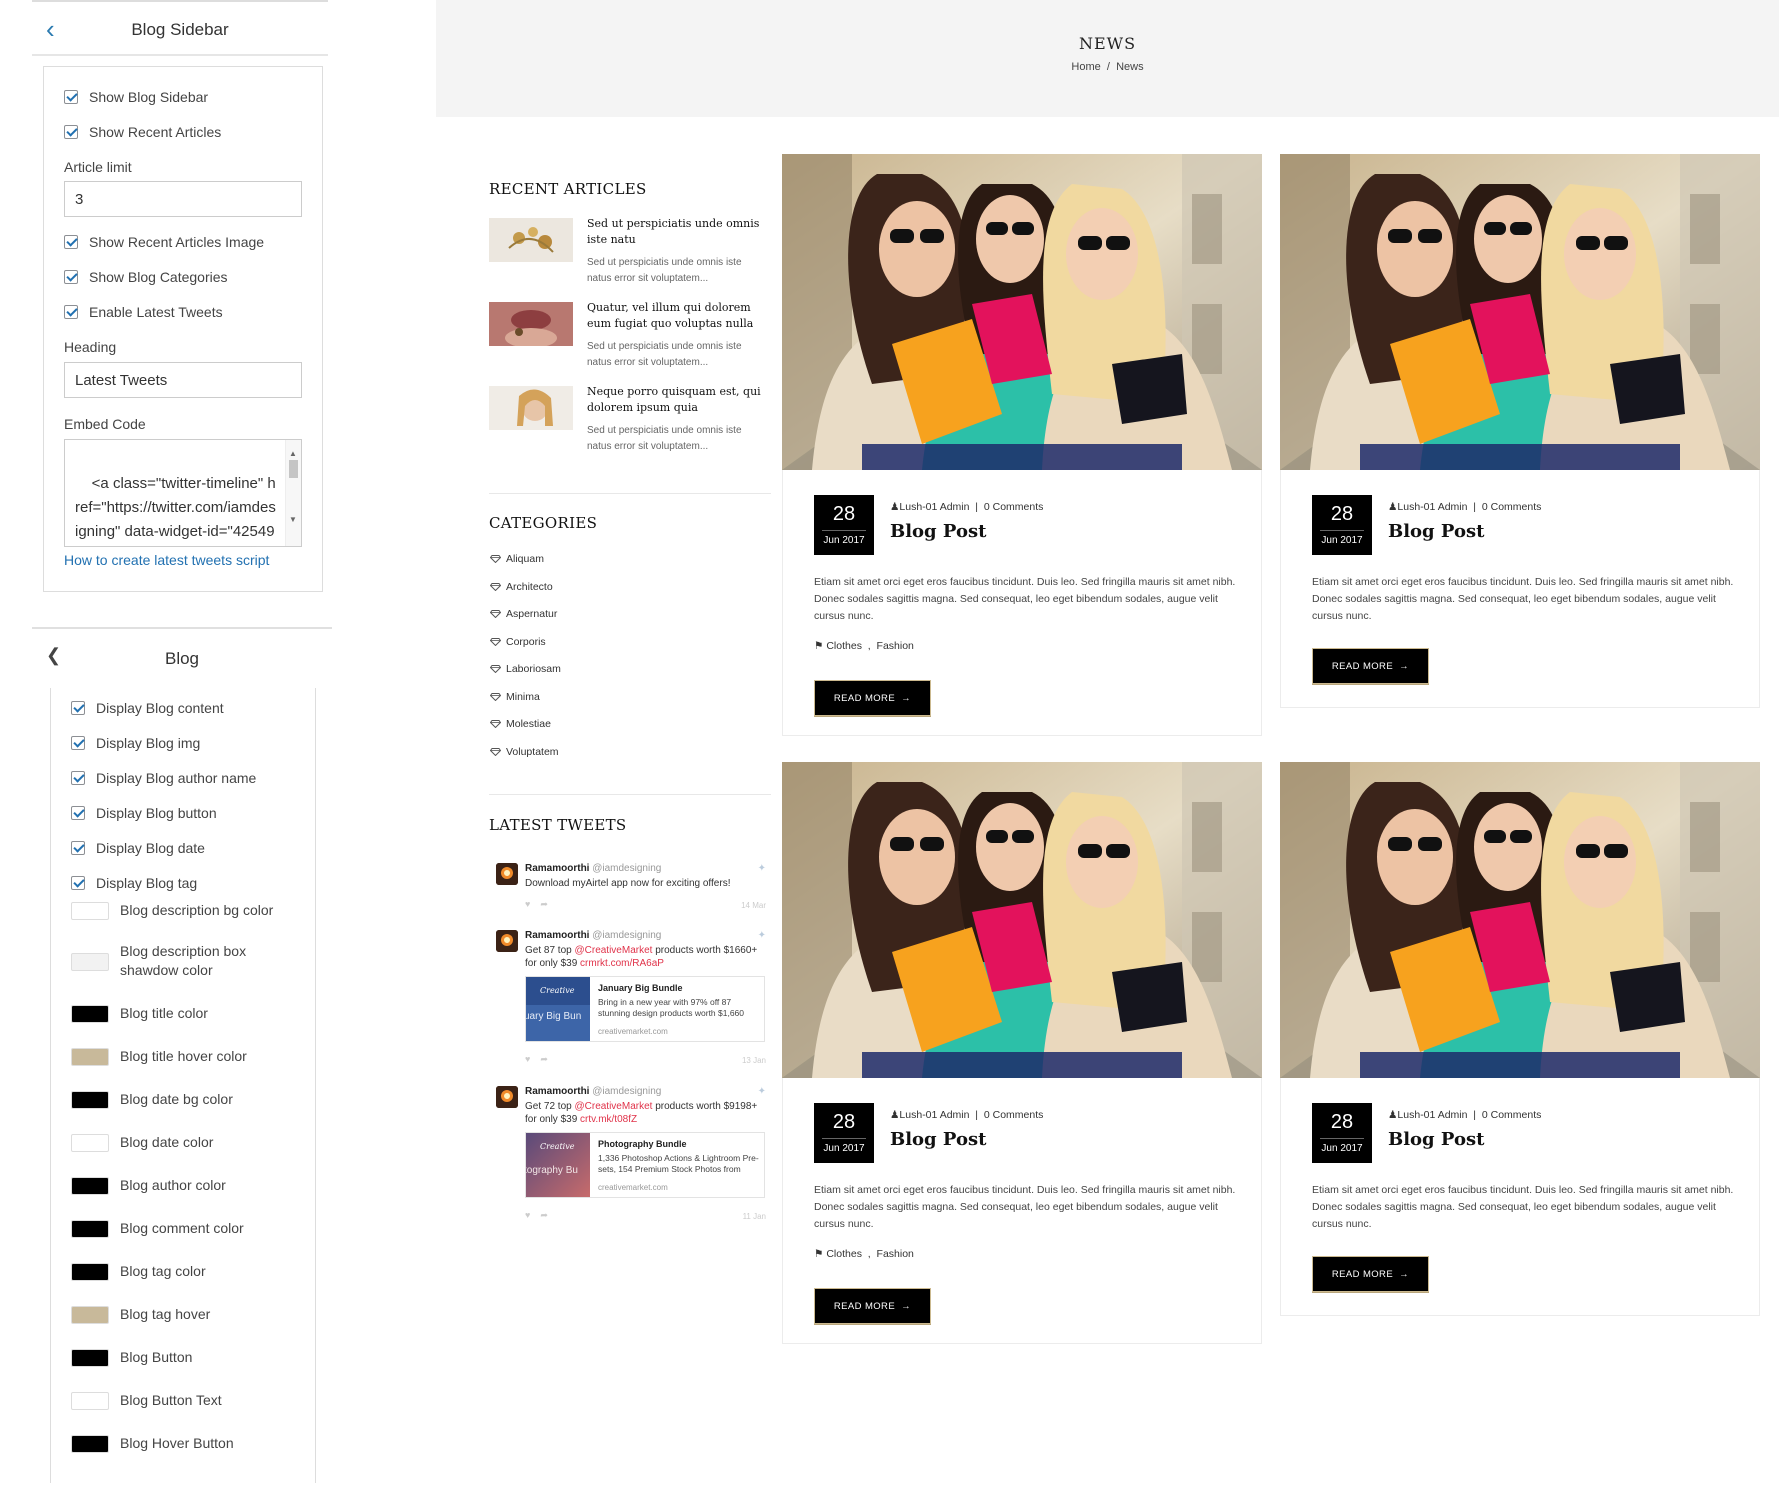 This screenshot has width=1779, height=1503. What do you see at coordinates (144, 813) in the screenshot?
I see `blog-option-checkbox: Display Blog button` at bounding box center [144, 813].